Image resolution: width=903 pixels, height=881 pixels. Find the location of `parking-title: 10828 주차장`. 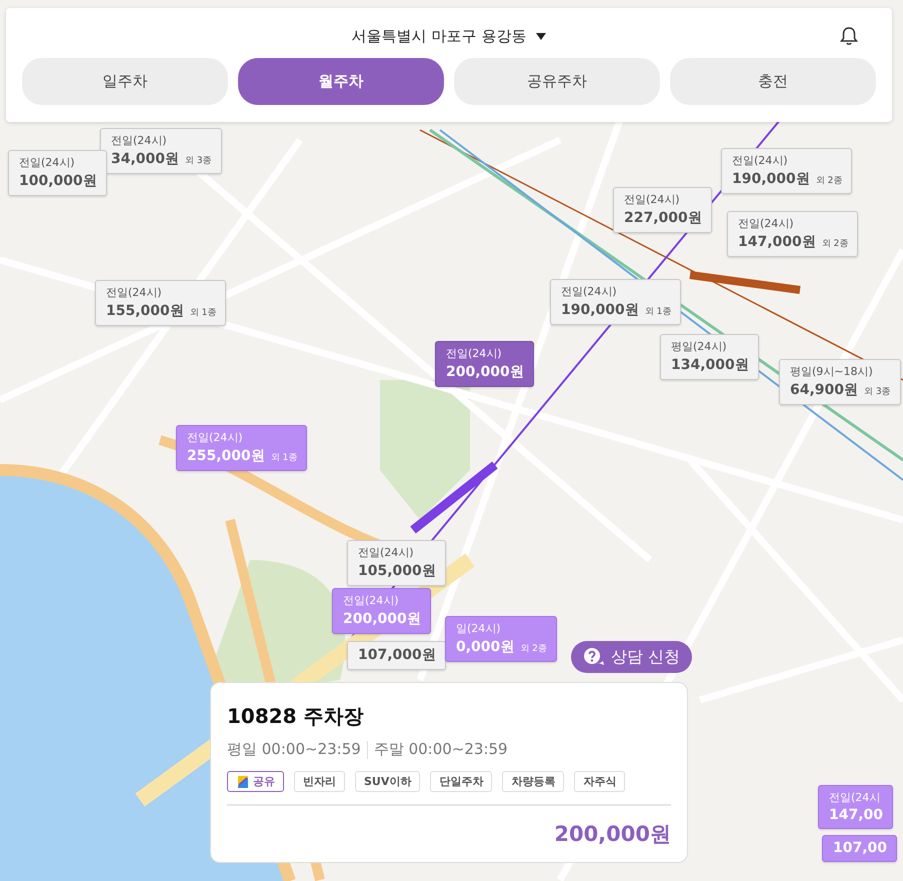

parking-title: 10828 주차장 is located at coordinates (296, 716).